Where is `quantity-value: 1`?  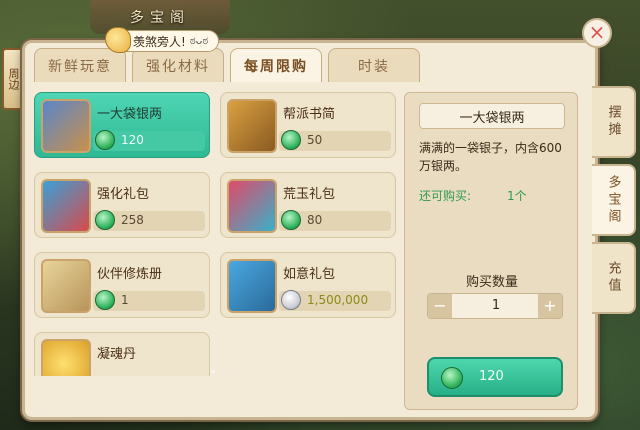 quantity-value: 1 is located at coordinates (496, 306).